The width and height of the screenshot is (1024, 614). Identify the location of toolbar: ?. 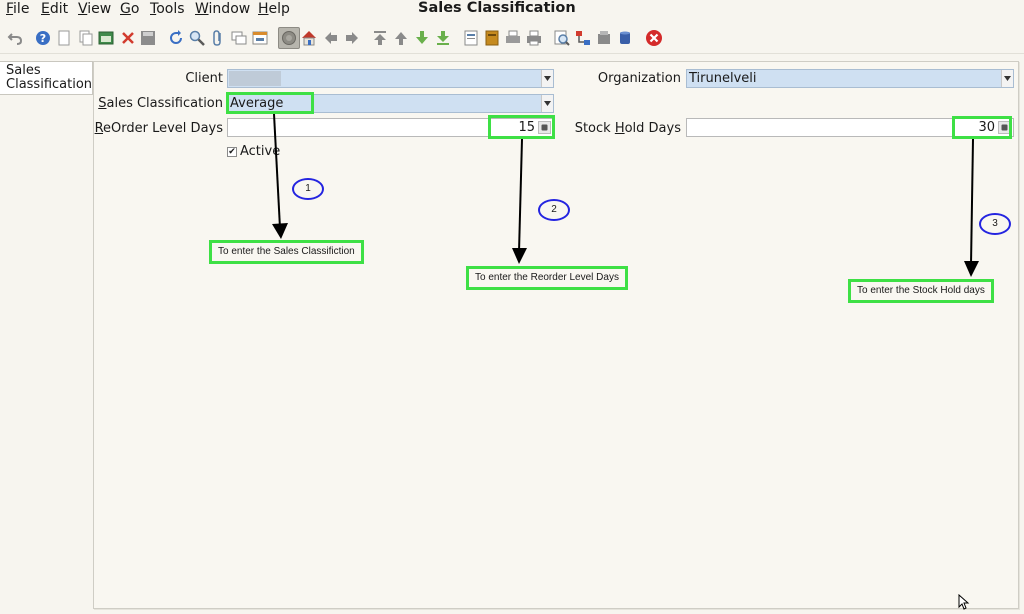
(512, 39).